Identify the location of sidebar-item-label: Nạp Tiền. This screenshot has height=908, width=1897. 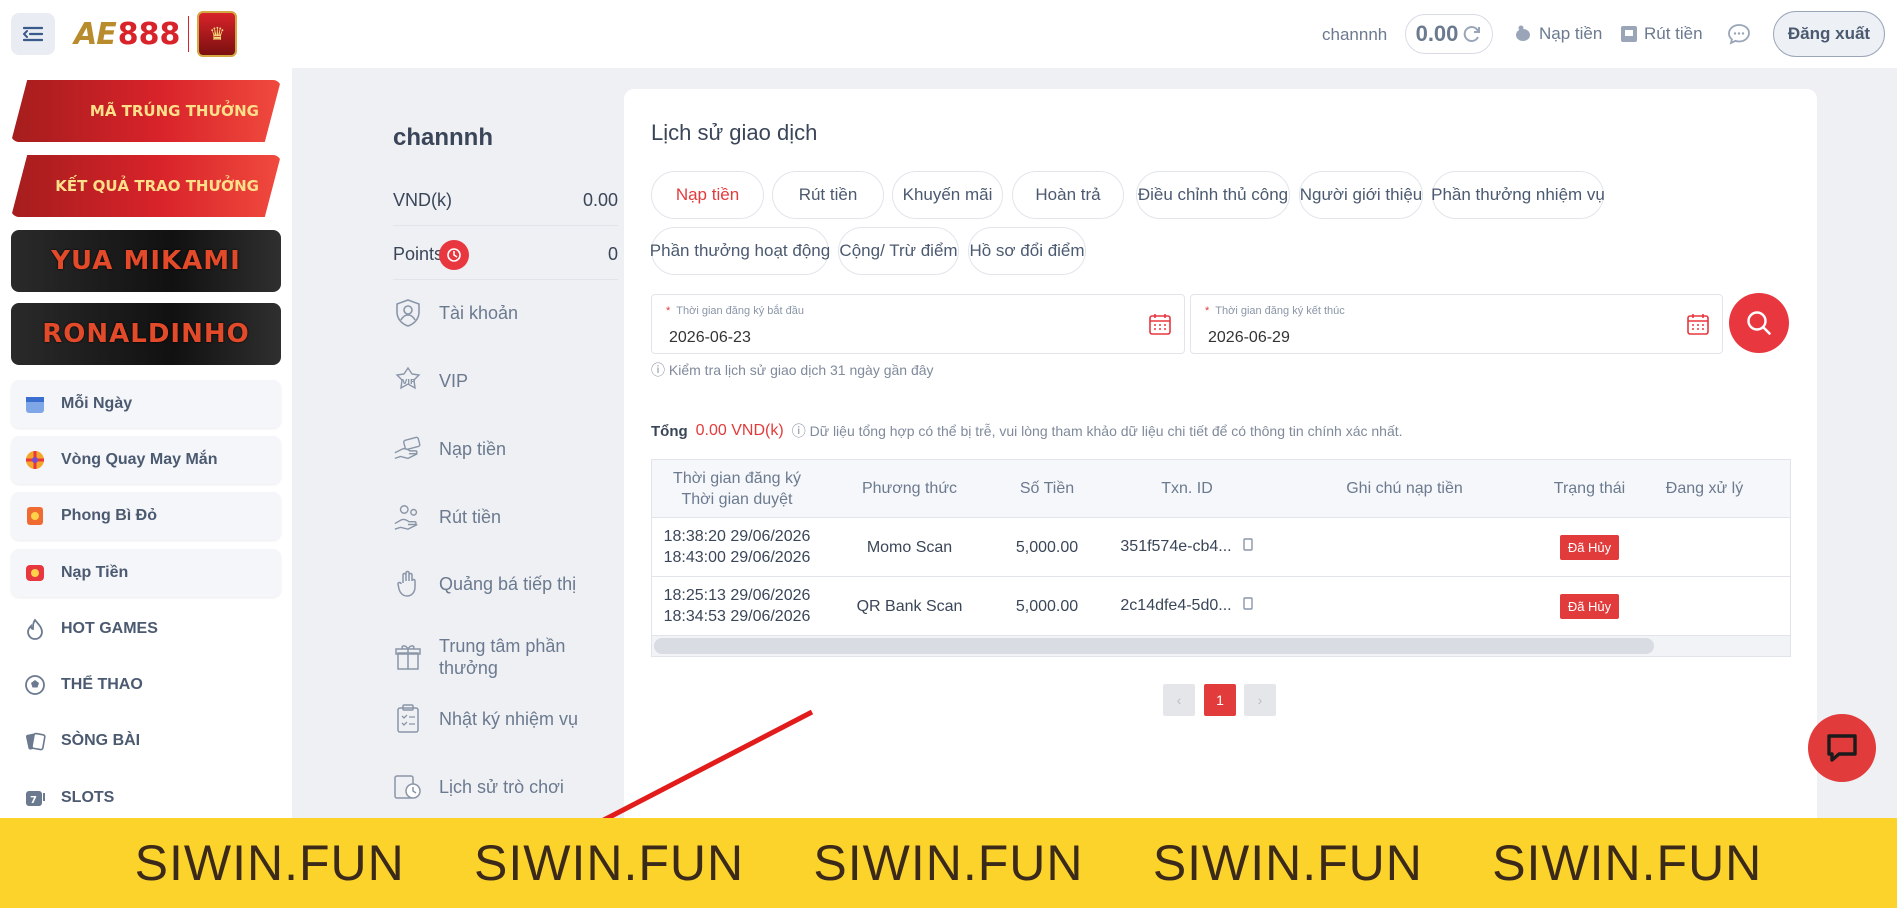
(95, 572).